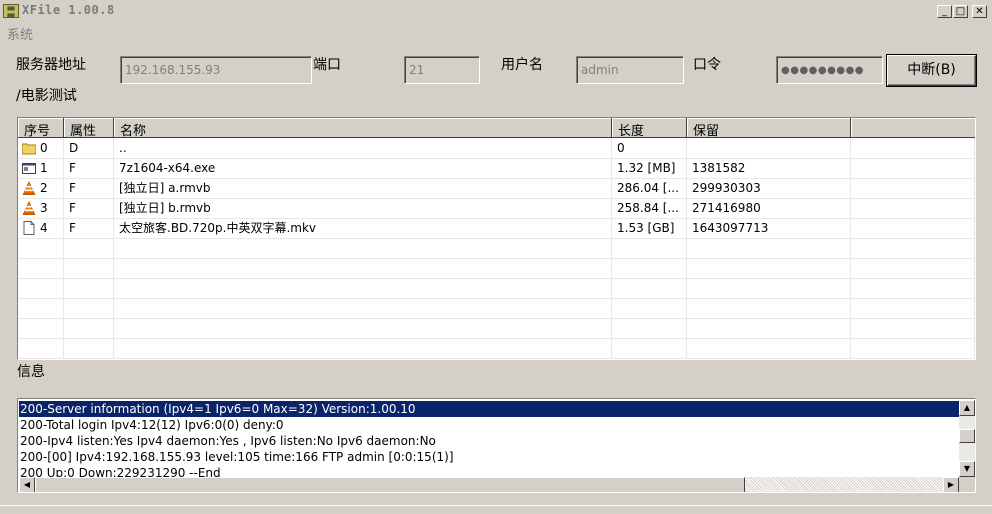 The width and height of the screenshot is (992, 514). What do you see at coordinates (649, 128) in the screenshot?
I see `column-header-length: 长度` at bounding box center [649, 128].